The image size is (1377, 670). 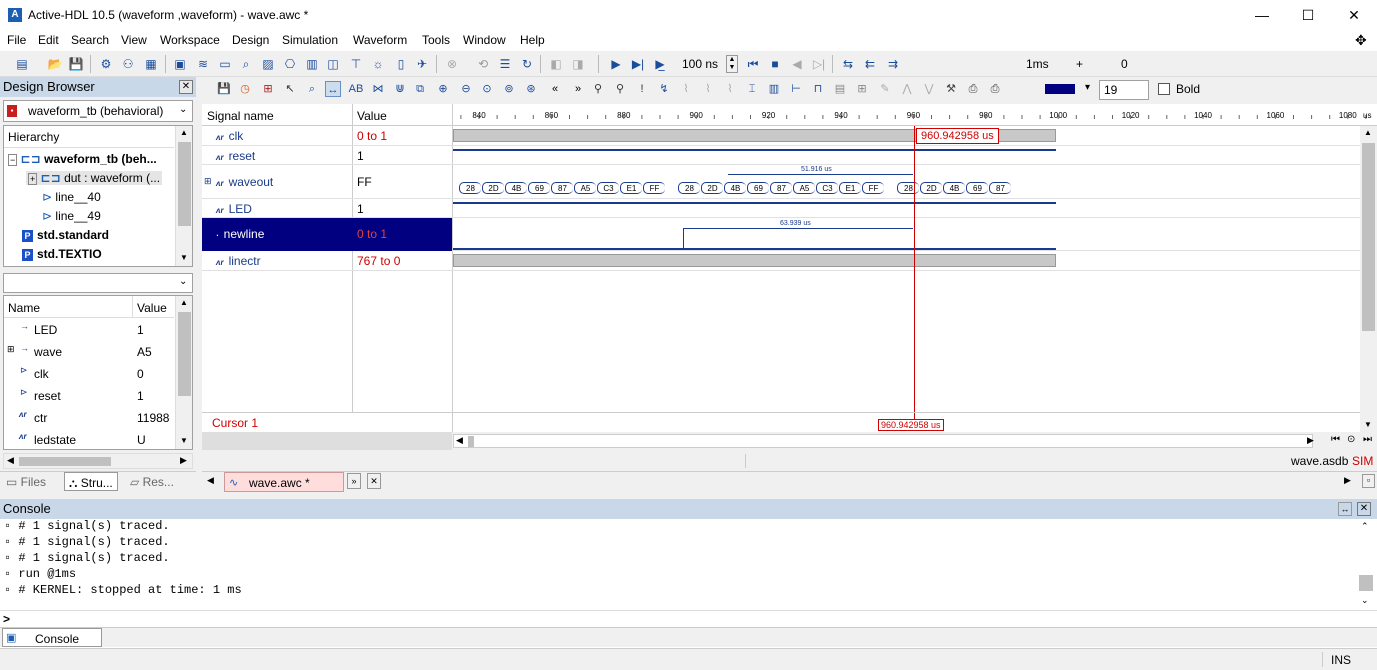 What do you see at coordinates (106, 64) in the screenshot?
I see `hierarchy-icon: ⚙` at bounding box center [106, 64].